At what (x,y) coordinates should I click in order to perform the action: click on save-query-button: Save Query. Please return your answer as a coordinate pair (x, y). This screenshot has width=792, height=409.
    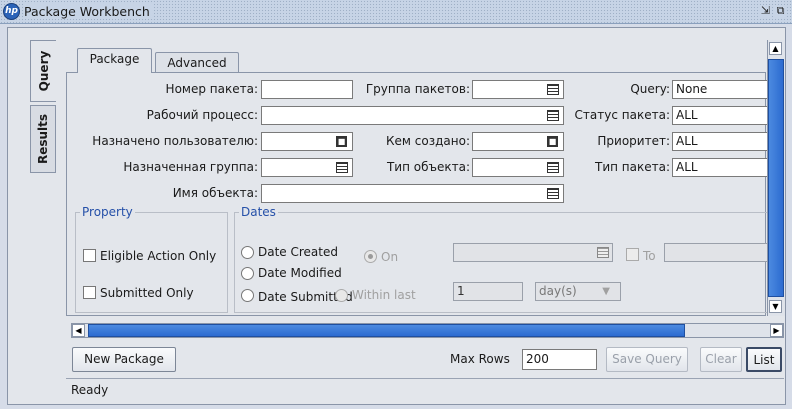
    Looking at the image, I should click on (647, 359).